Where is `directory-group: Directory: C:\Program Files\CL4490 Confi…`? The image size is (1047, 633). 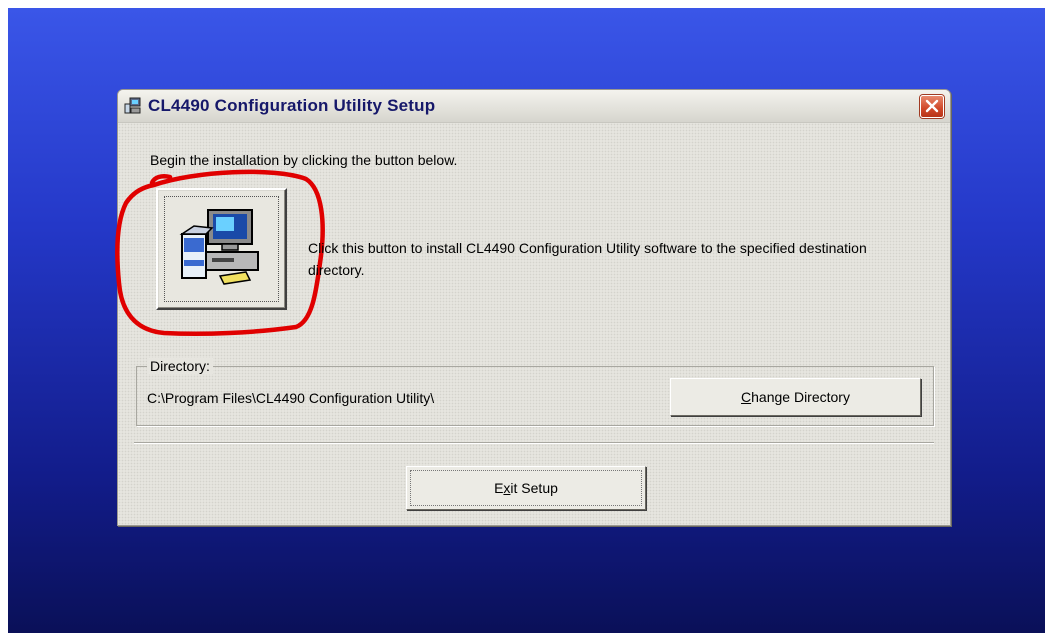 directory-group: Directory: C:\Program Files\CL4490 Confi… is located at coordinates (535, 392).